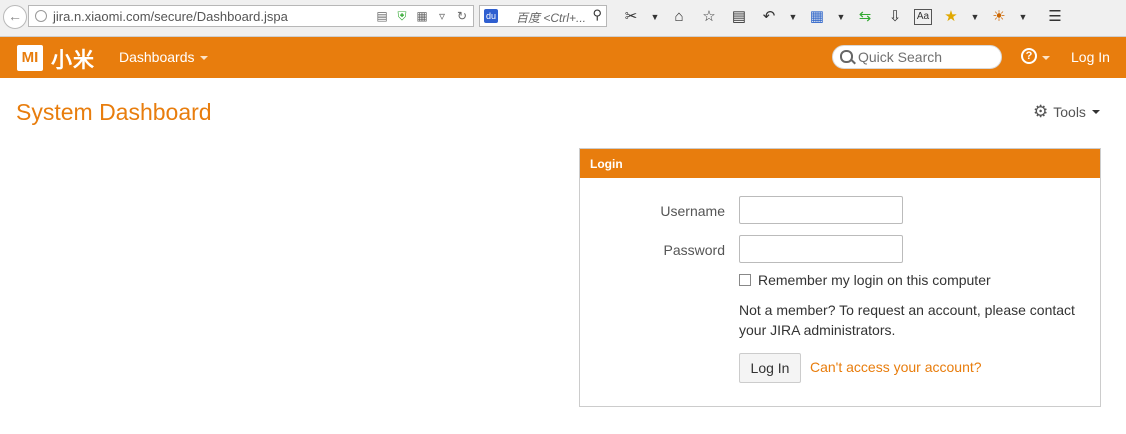 The width and height of the screenshot is (1126, 434). I want to click on gear-icon: ⚙, so click(1041, 111).